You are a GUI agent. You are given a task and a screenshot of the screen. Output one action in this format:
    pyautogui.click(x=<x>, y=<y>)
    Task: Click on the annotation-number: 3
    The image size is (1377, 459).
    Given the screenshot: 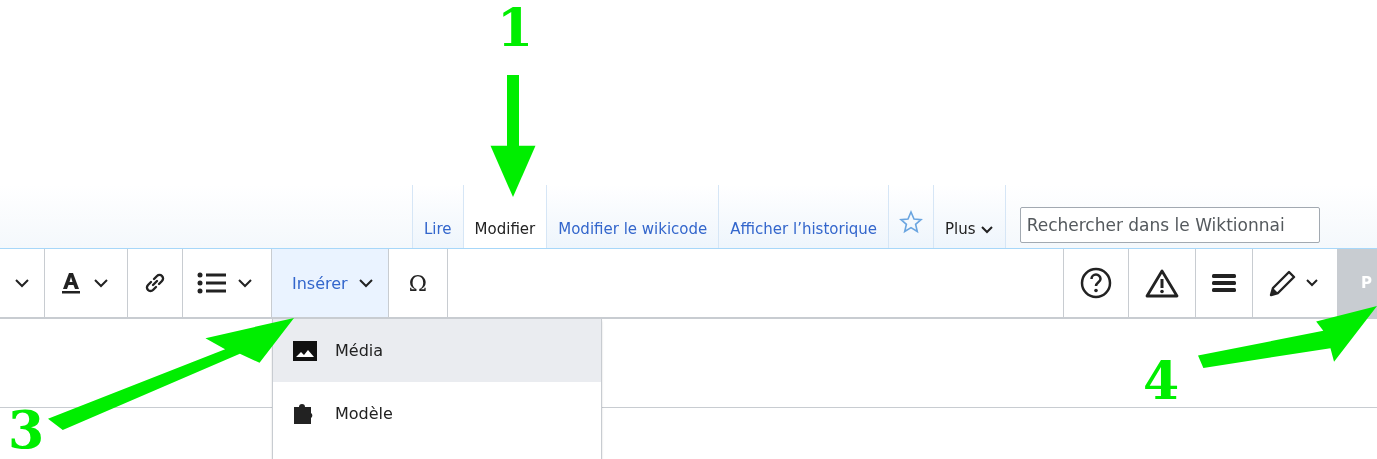 What is the action you would take?
    pyautogui.click(x=26, y=430)
    